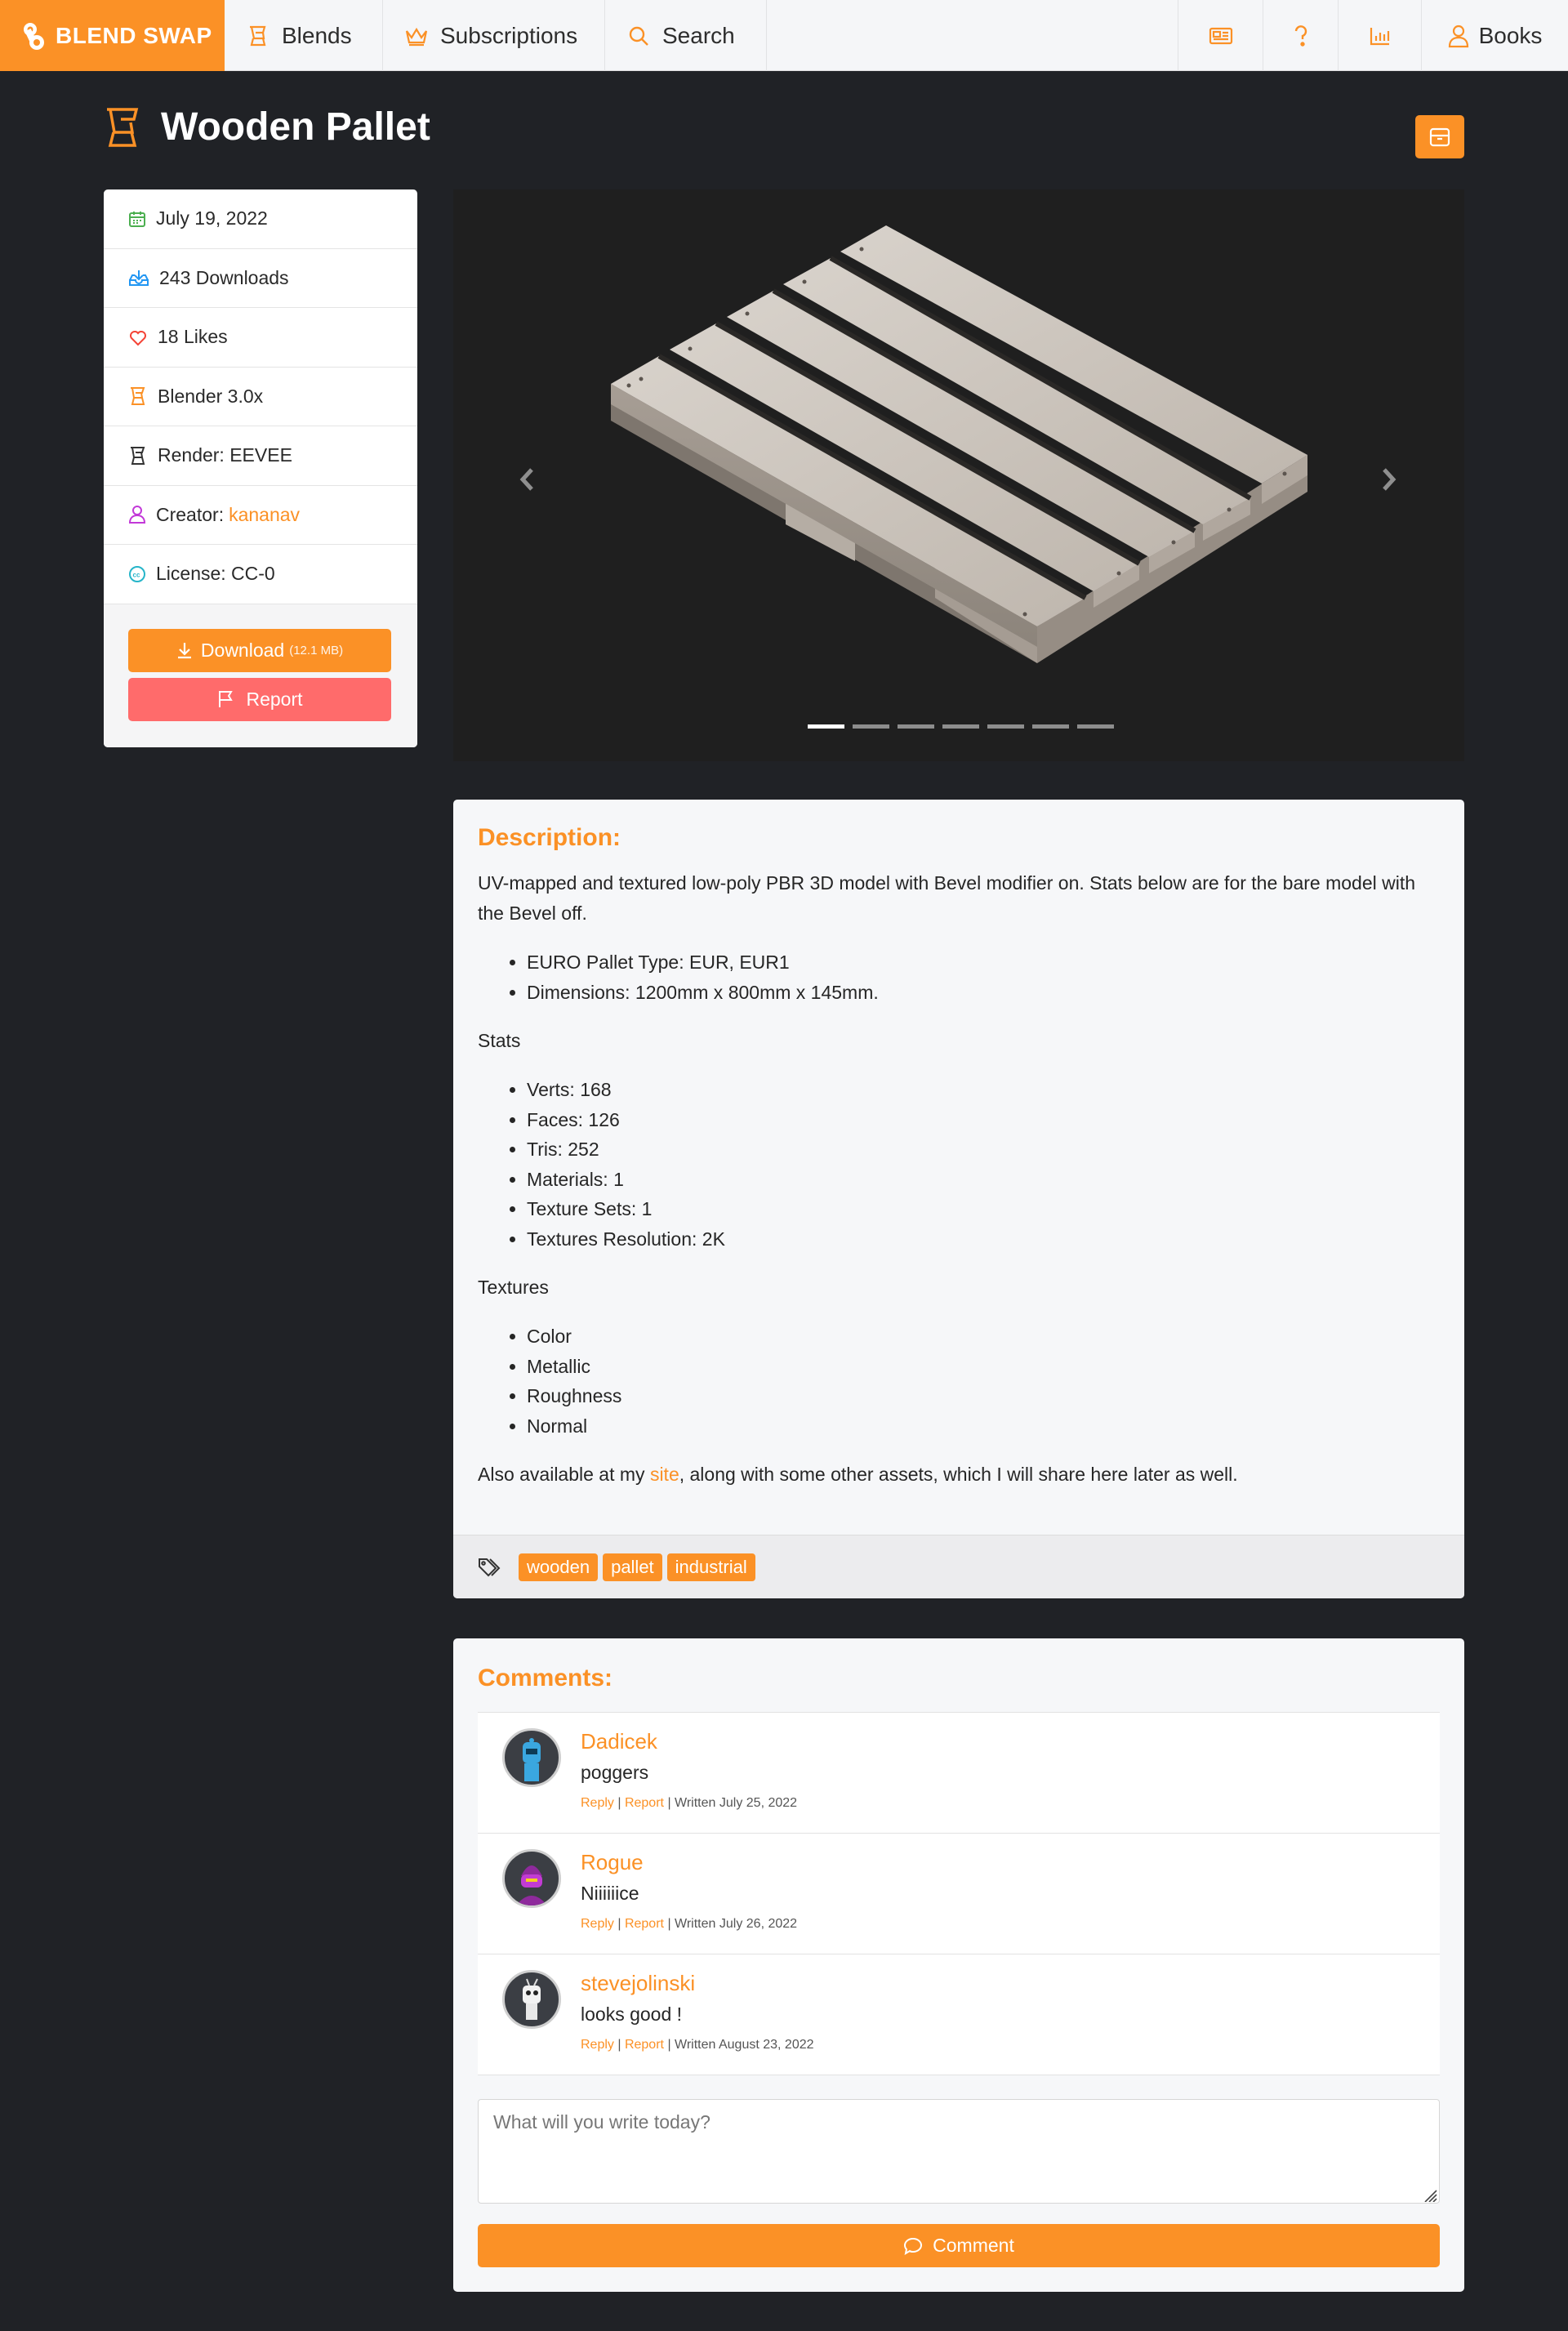  What do you see at coordinates (260, 456) in the screenshot?
I see `info-render: Render: EEVEE` at bounding box center [260, 456].